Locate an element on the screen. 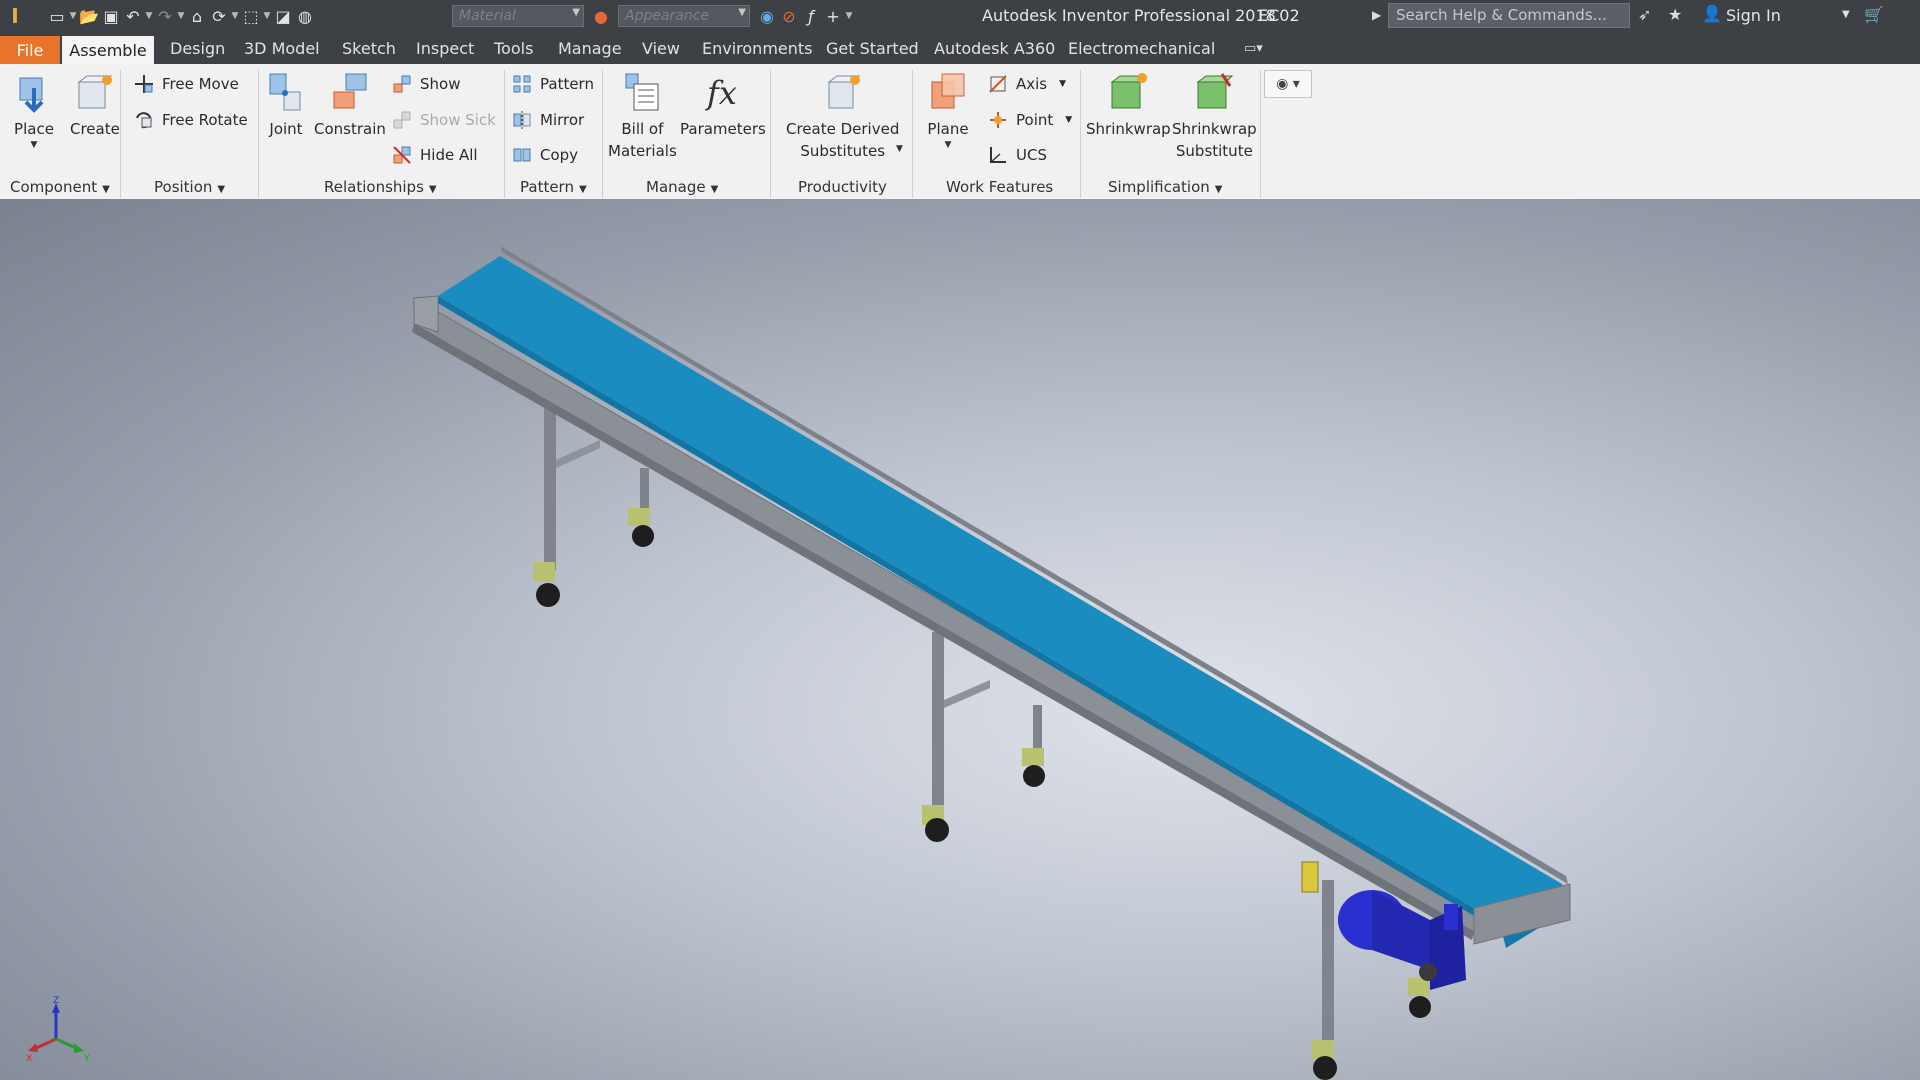 The image size is (1920, 1080). new-dropdown-icon: ▼ is located at coordinates (73, 16).